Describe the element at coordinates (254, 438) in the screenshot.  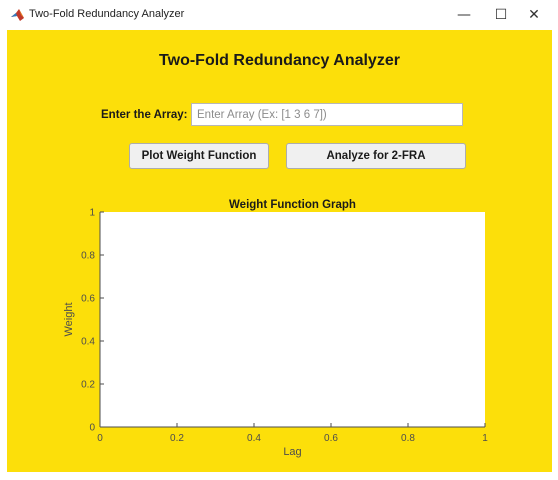
I see `x-tick-label: 0.4` at that location.